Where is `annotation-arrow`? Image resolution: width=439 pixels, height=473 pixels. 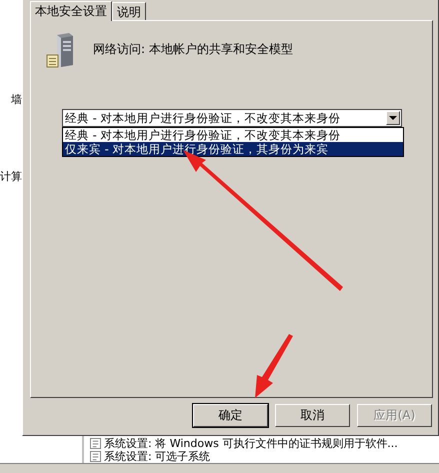 annotation-arrow is located at coordinates (274, 366).